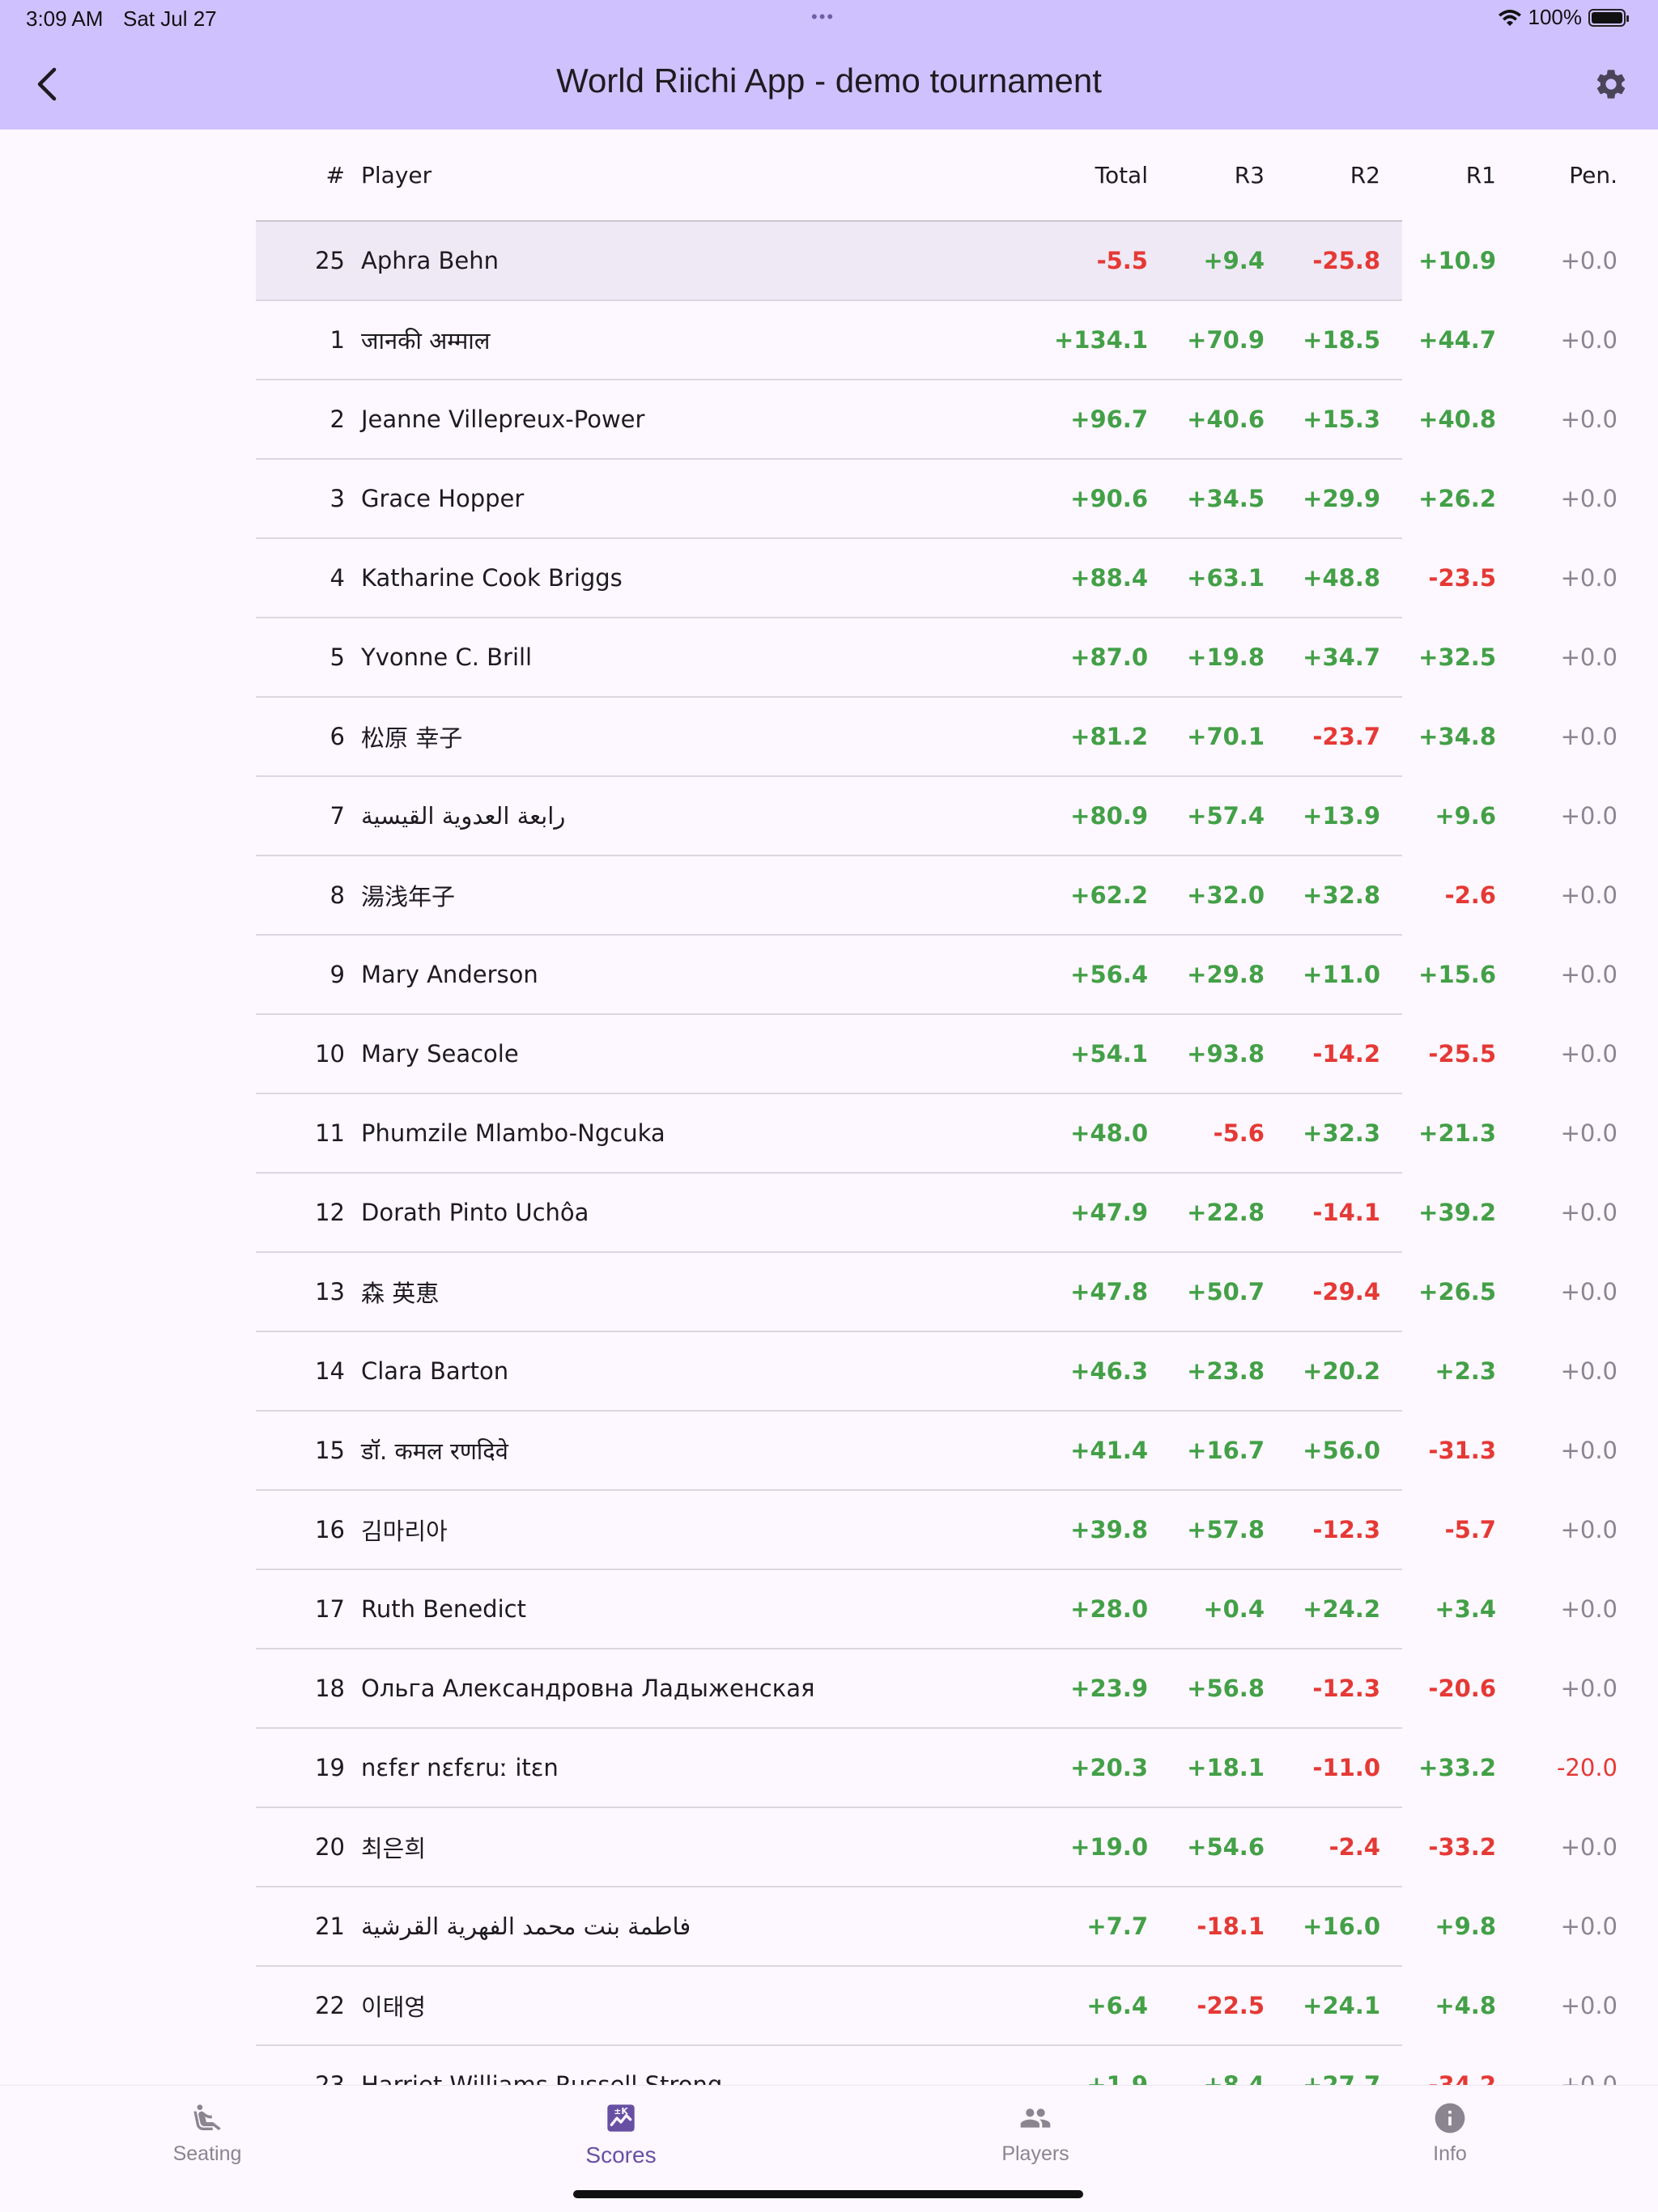 This screenshot has height=2212, width=1658. Describe the element at coordinates (937, 896) in the screenshot. I see `table-row: 8 湯浅年子 +62.2 +32.0 +32.8 -2.6 +0.0` at that location.